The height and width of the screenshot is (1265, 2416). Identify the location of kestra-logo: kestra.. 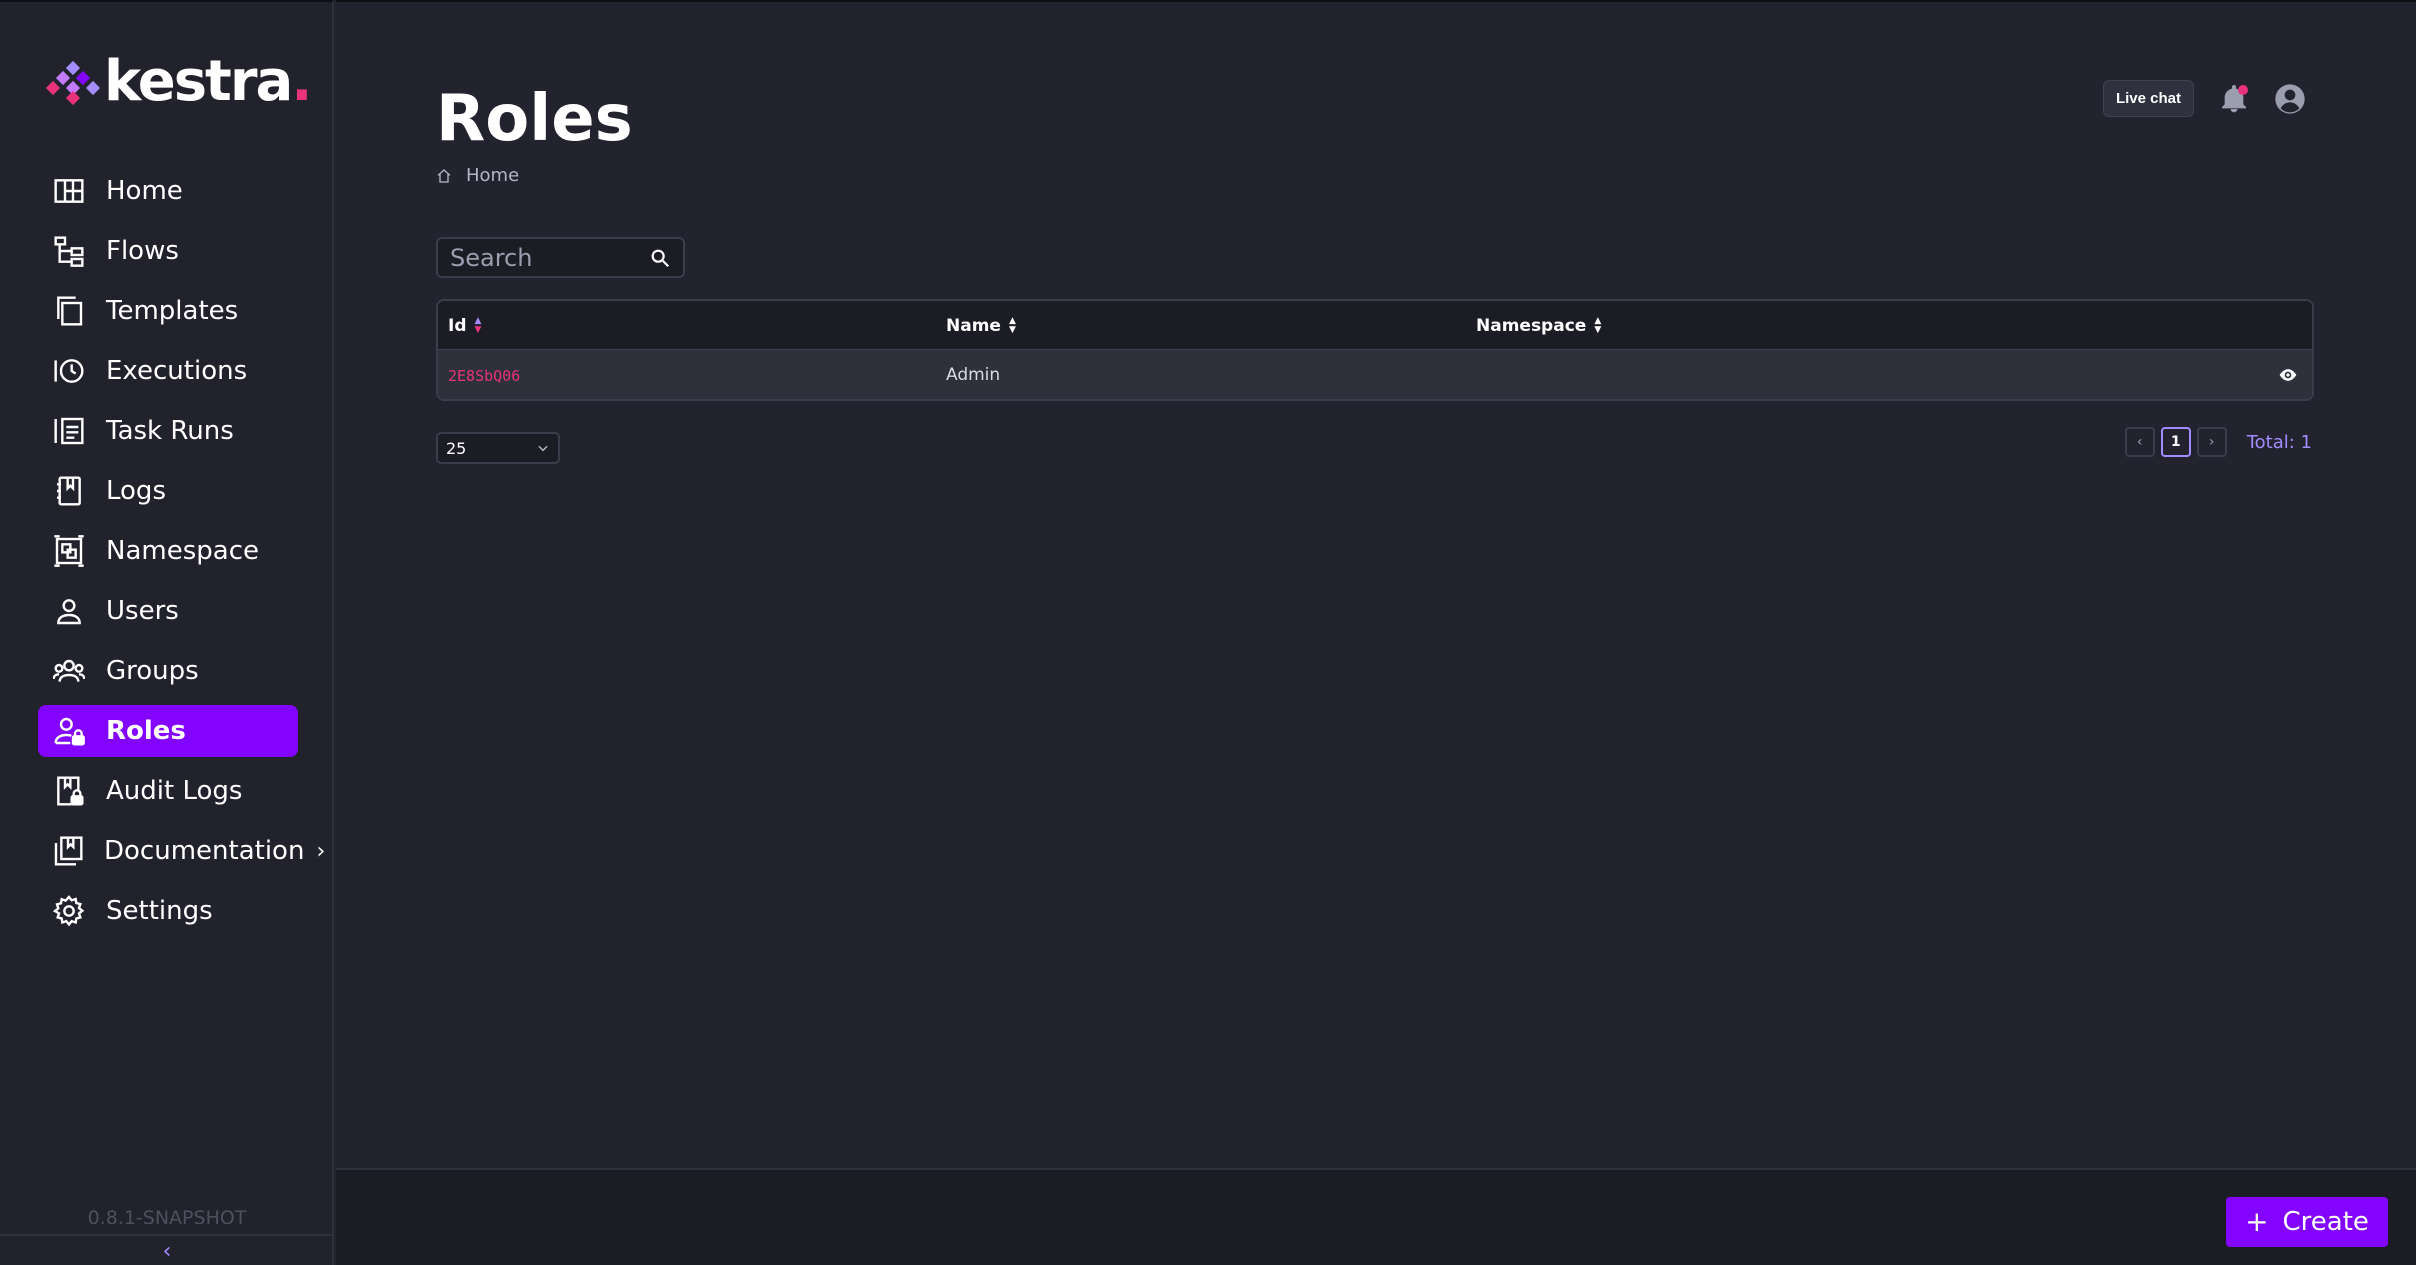
(179, 81).